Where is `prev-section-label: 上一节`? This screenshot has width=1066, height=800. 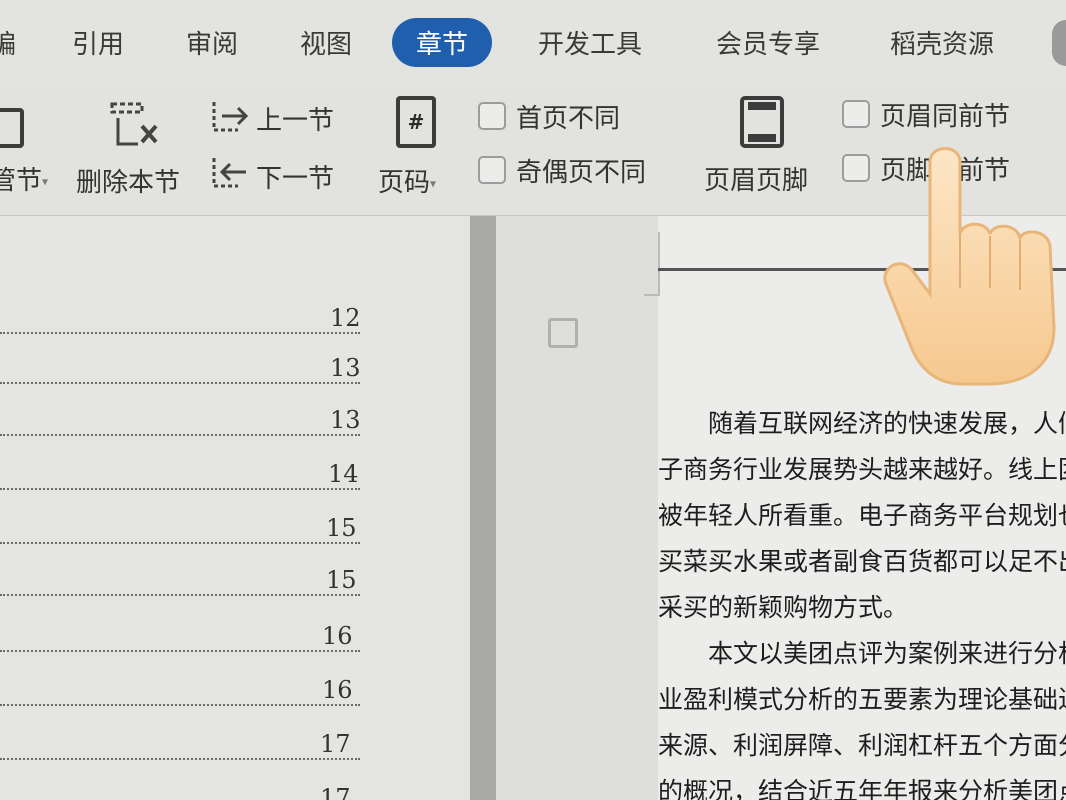
prev-section-label: 上一节 is located at coordinates (295, 121).